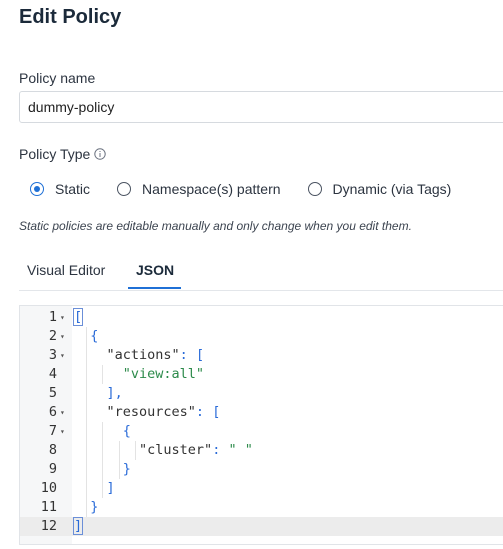  Describe the element at coordinates (70, 17) in the screenshot. I see `page-title: Edit Policy` at that location.